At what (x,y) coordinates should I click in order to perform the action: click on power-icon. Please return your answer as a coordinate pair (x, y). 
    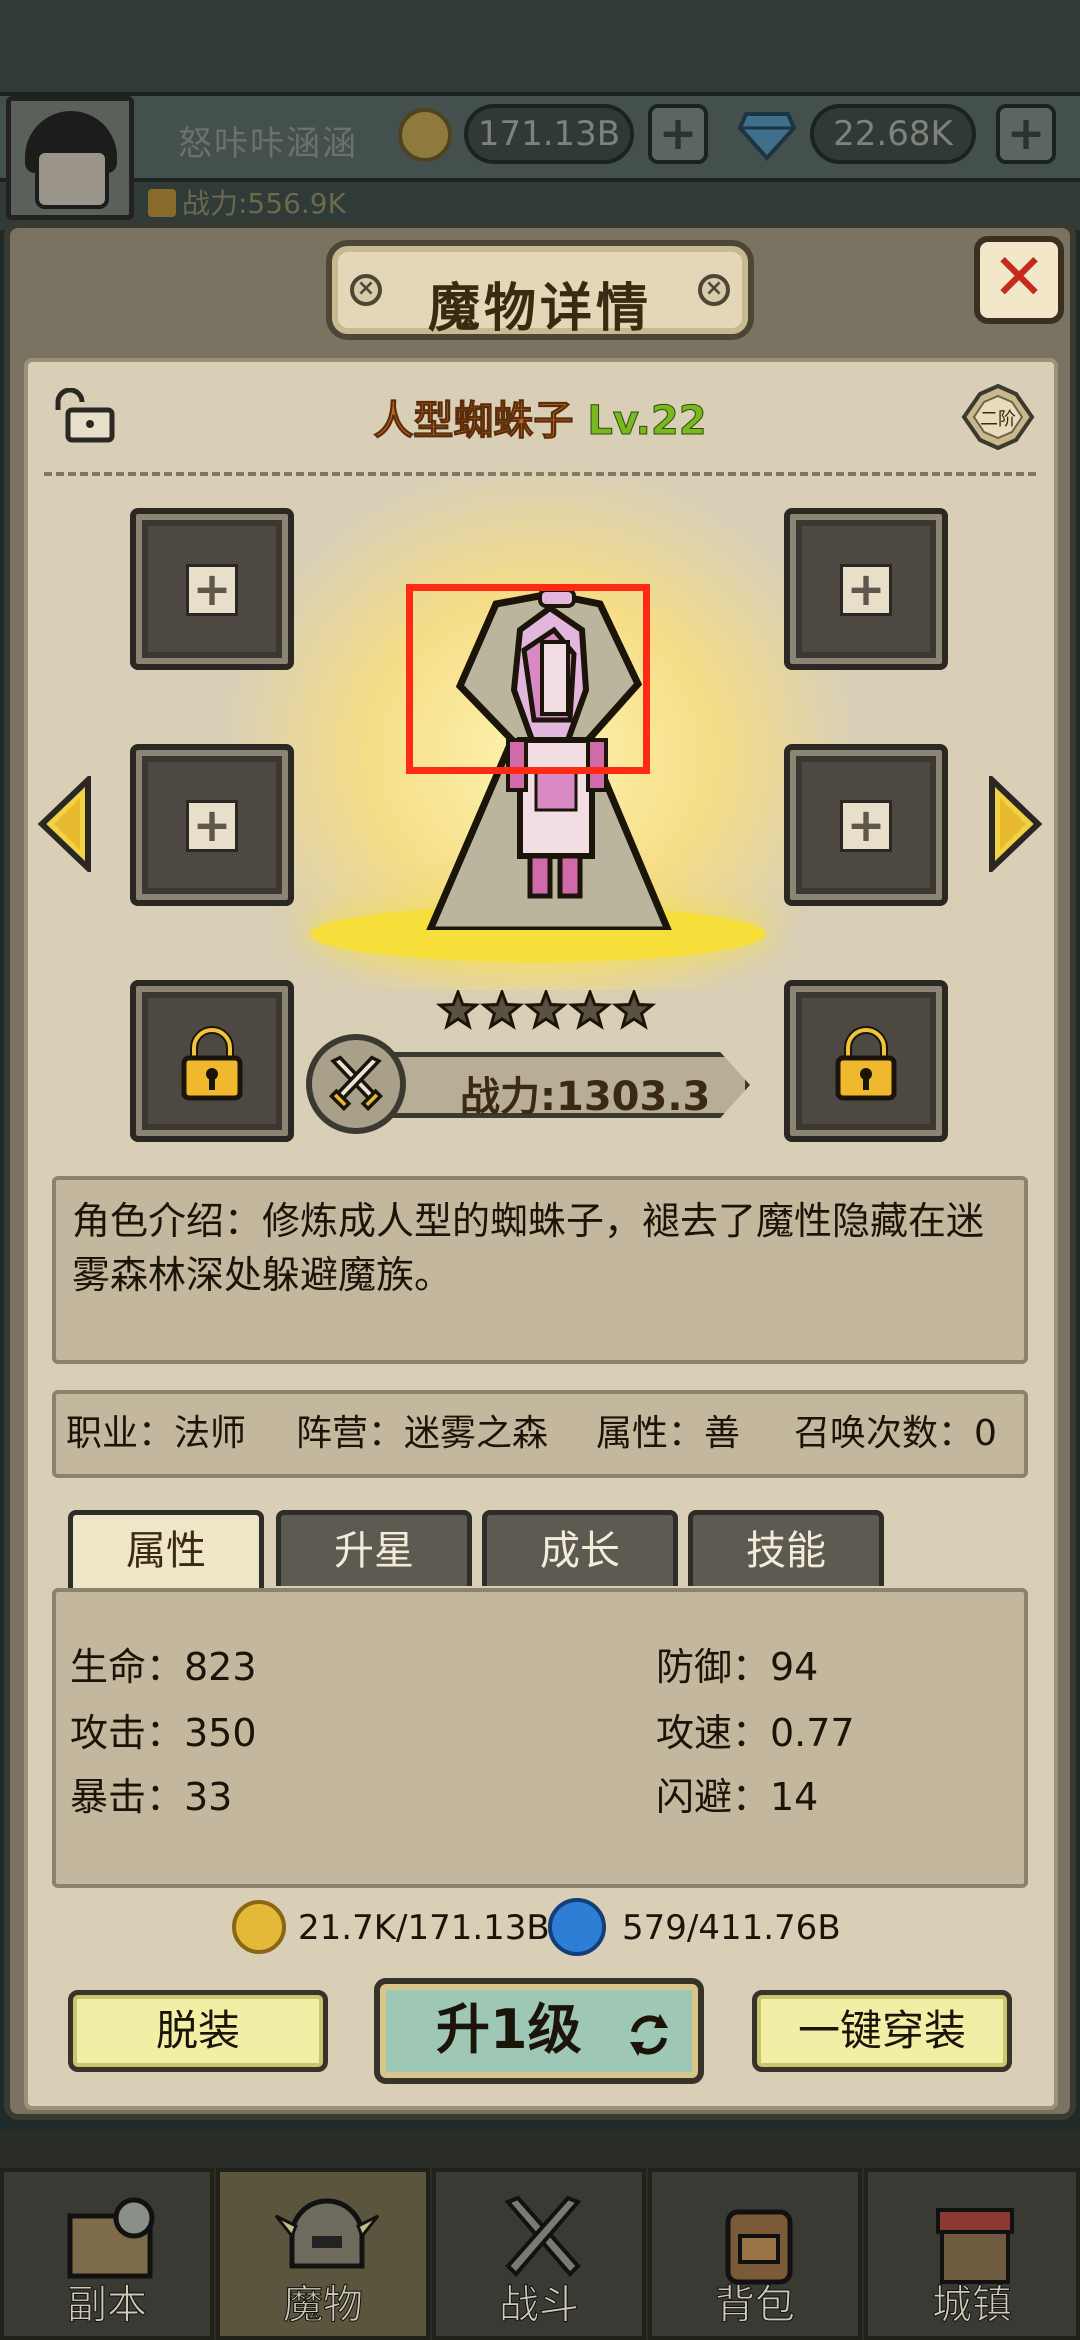
    Looking at the image, I should click on (162, 203).